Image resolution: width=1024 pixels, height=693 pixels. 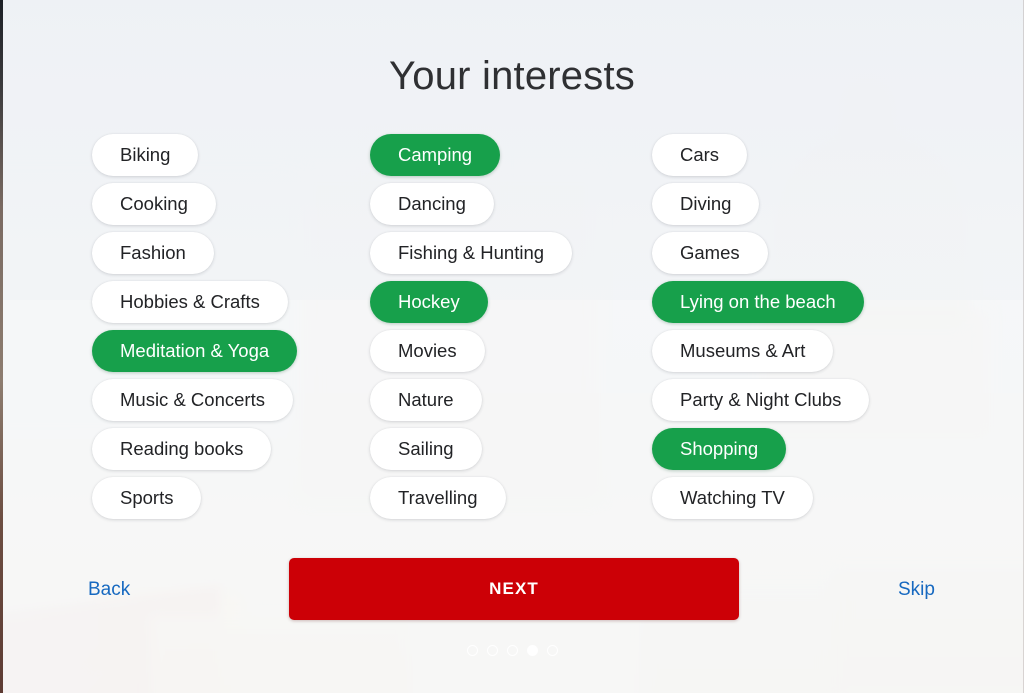 What do you see at coordinates (426, 449) in the screenshot?
I see `interest-chip: Sailing` at bounding box center [426, 449].